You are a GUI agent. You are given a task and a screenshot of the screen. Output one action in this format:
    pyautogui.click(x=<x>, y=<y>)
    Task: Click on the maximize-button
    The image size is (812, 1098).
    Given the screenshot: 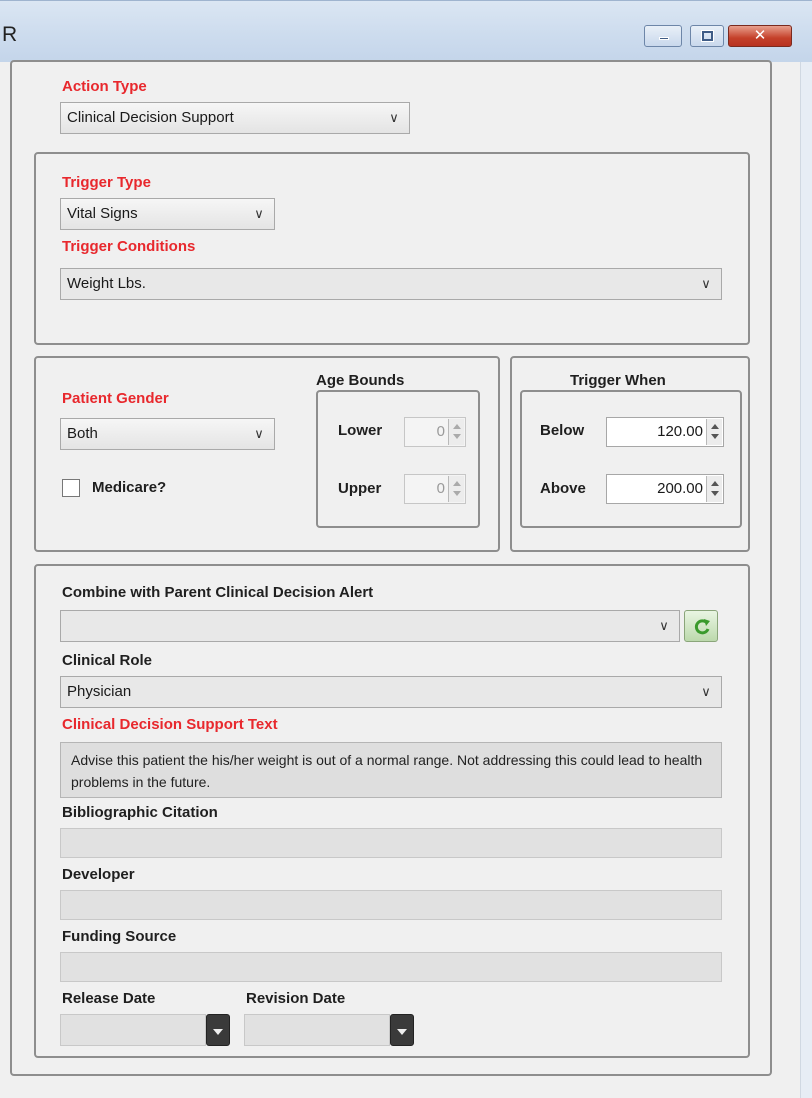 What is the action you would take?
    pyautogui.click(x=707, y=36)
    